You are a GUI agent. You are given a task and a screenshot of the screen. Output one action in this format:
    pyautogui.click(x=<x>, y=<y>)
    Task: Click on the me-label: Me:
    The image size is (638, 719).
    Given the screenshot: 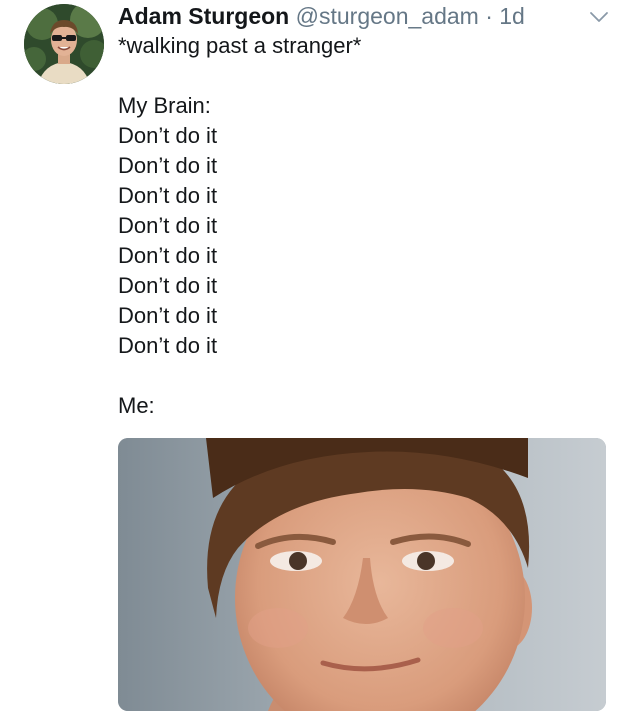 What is the action you would take?
    pyautogui.click(x=136, y=405)
    